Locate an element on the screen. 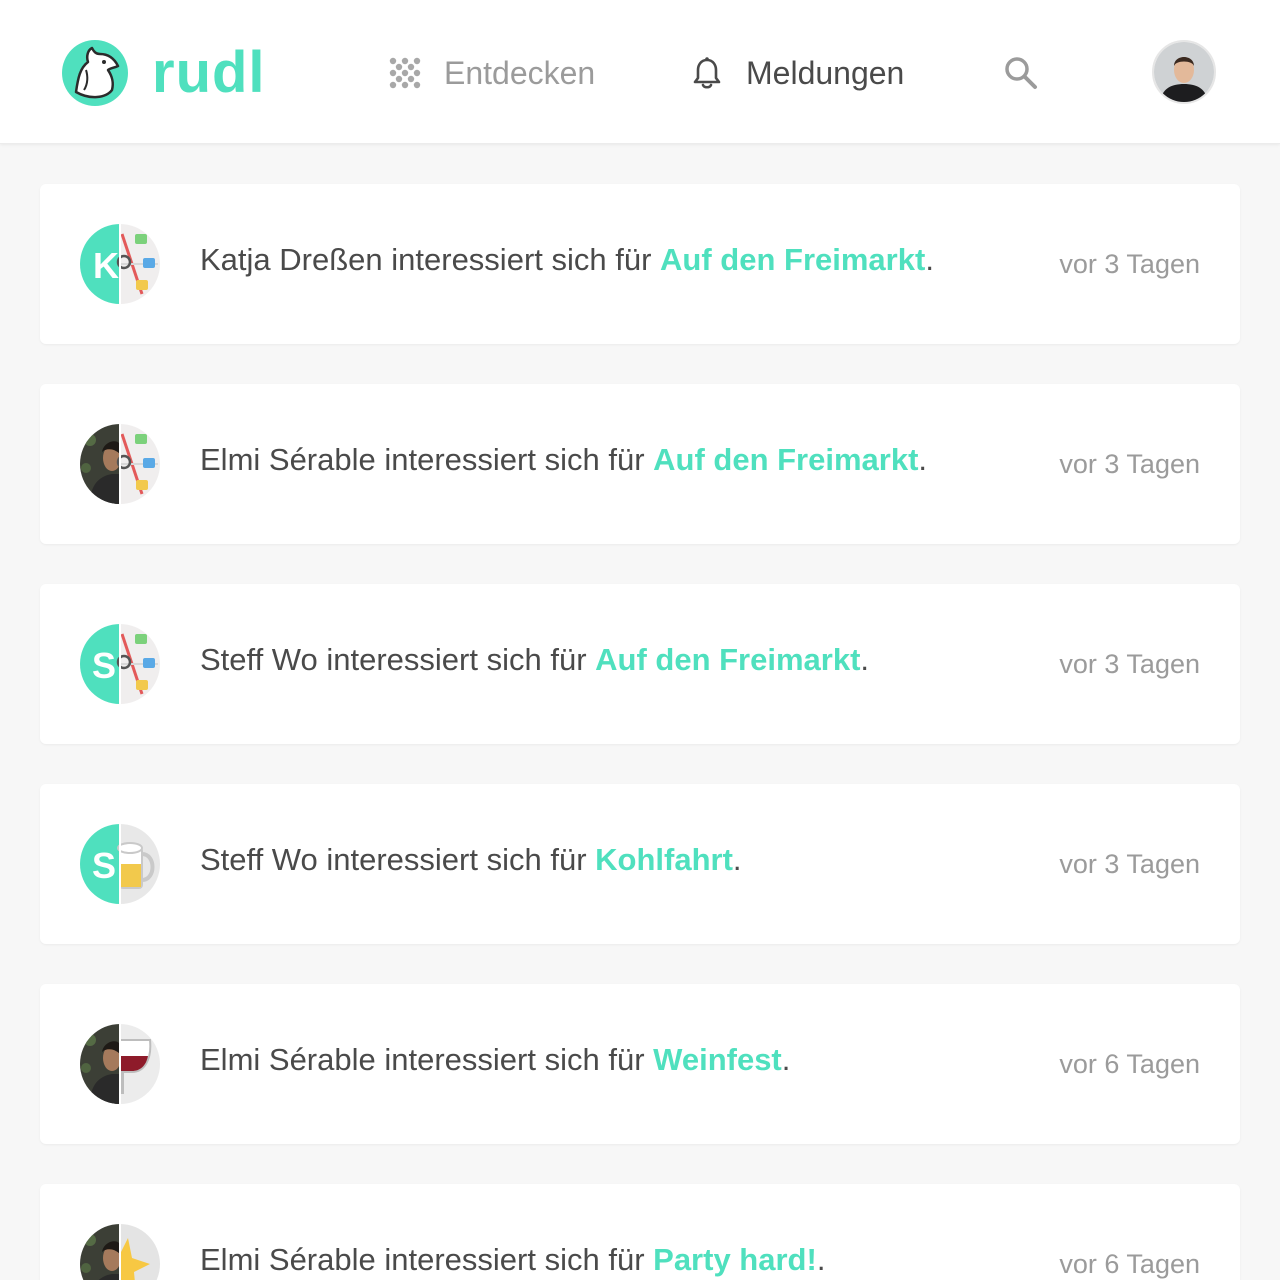 The width and height of the screenshot is (1280, 1280). party-star-icon is located at coordinates (140, 1252).